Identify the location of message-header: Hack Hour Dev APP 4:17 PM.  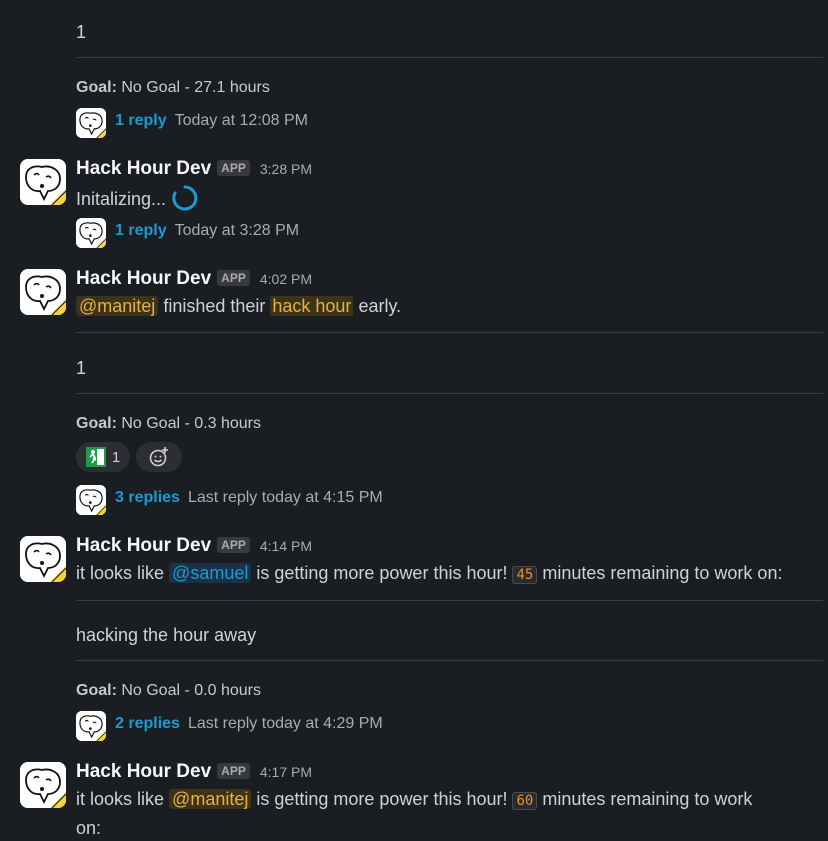
(194, 772).